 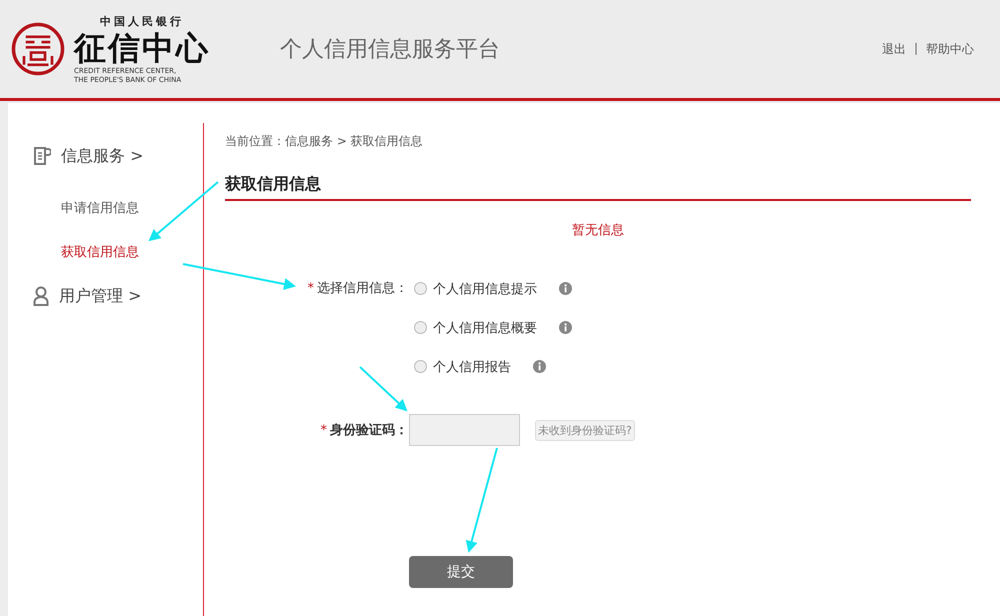 What do you see at coordinates (362, 288) in the screenshot?
I see `field-label: 选择信用信息：` at bounding box center [362, 288].